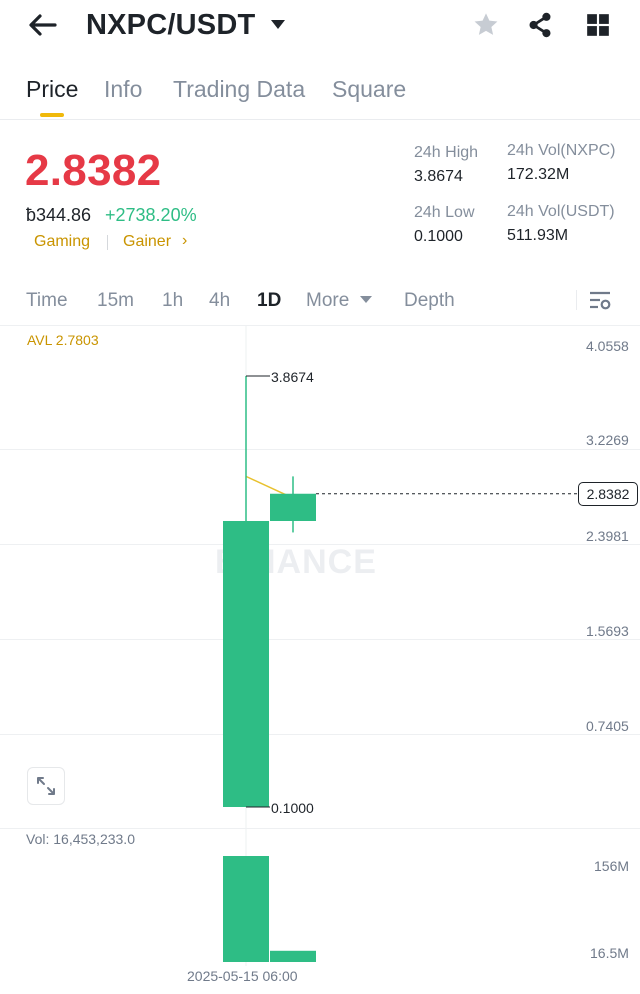  What do you see at coordinates (429, 301) in the screenshot?
I see `interval-depth: Depth` at bounding box center [429, 301].